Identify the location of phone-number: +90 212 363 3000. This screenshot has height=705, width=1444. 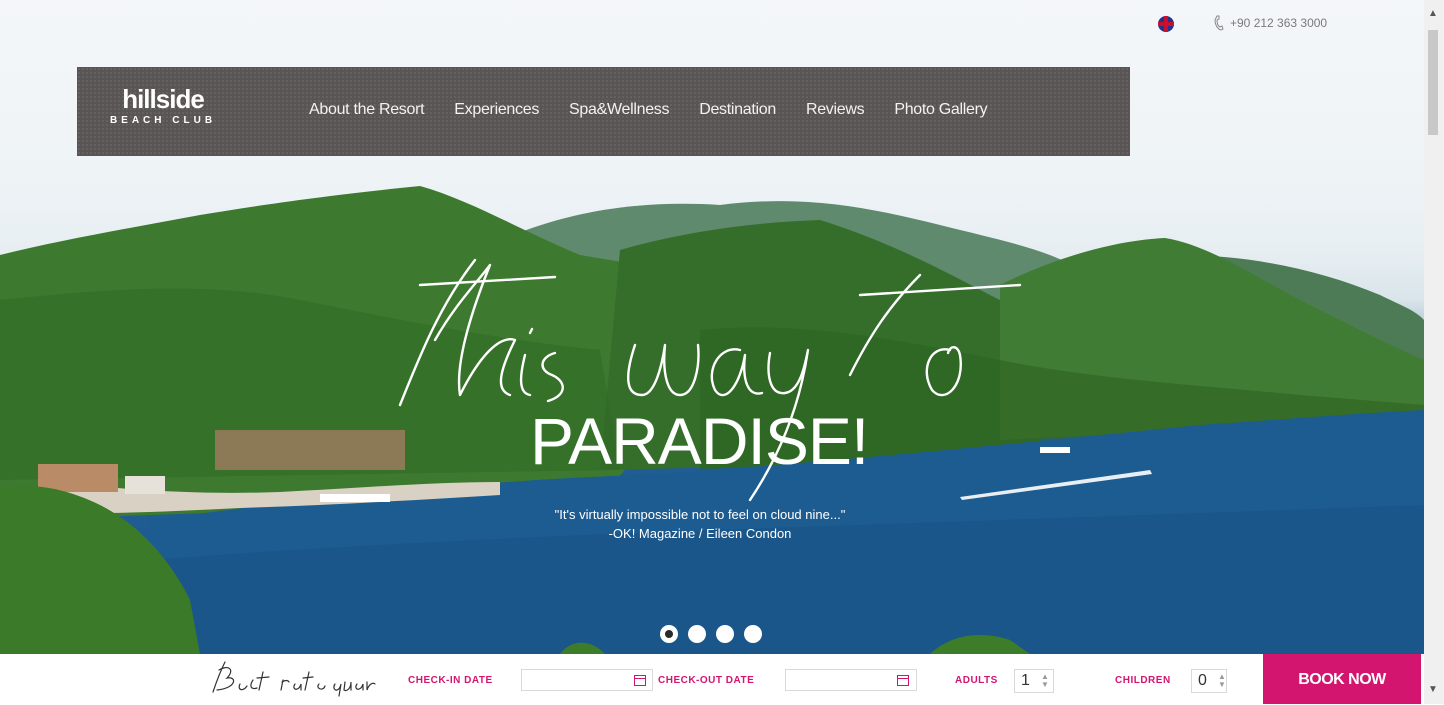
(1279, 23).